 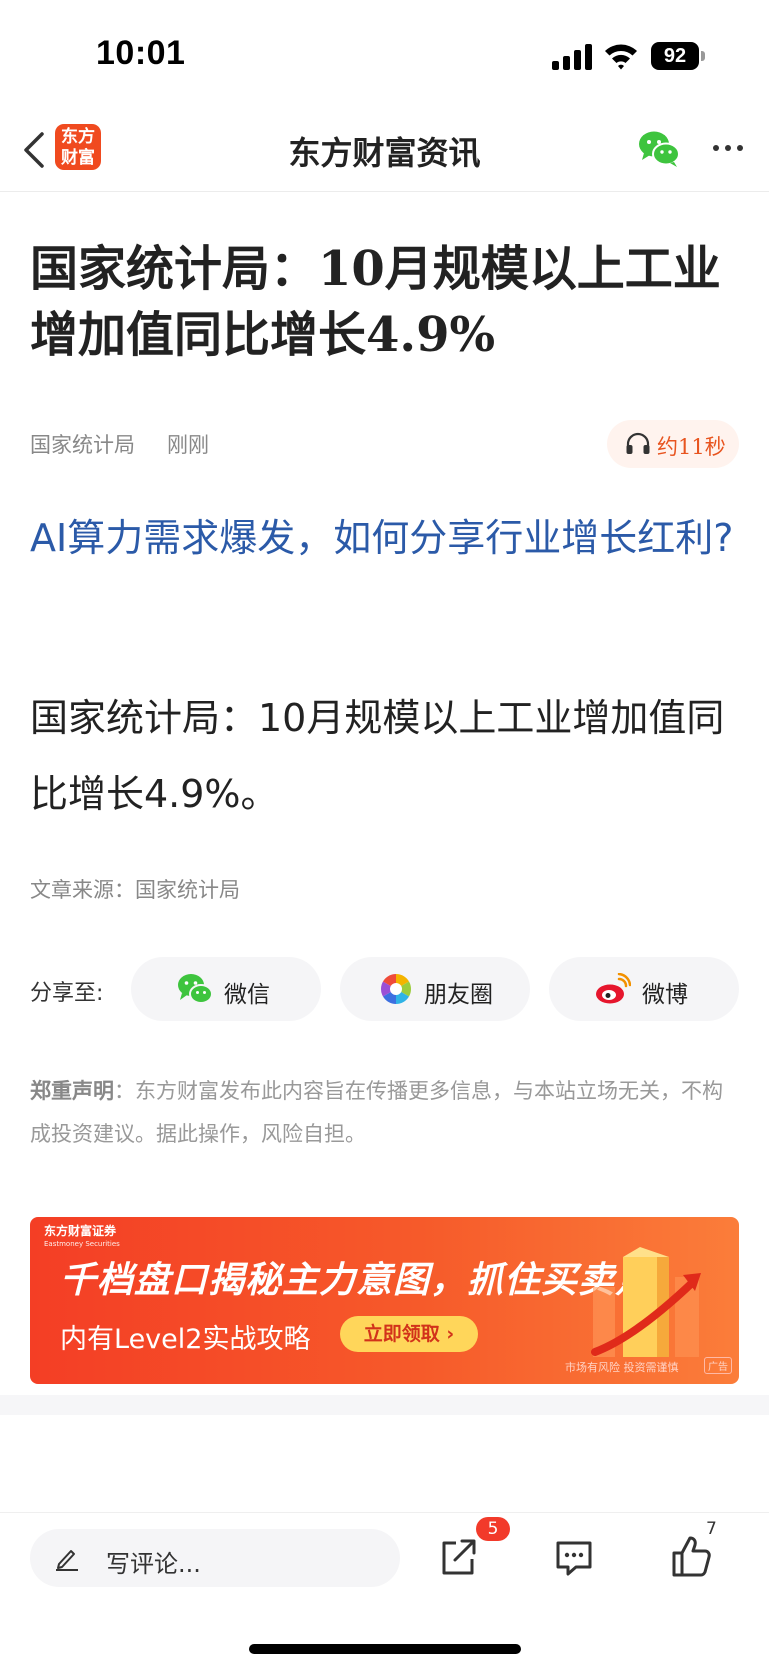 What do you see at coordinates (247, 995) in the screenshot?
I see `share-wechat-label: 微信` at bounding box center [247, 995].